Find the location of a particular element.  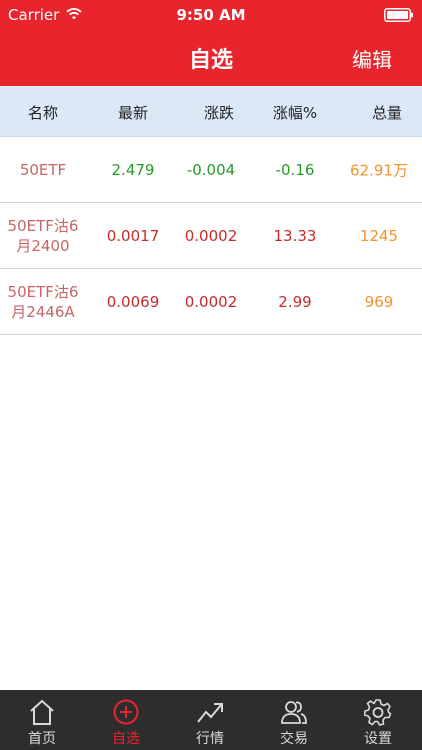

trend-icon is located at coordinates (210, 713).